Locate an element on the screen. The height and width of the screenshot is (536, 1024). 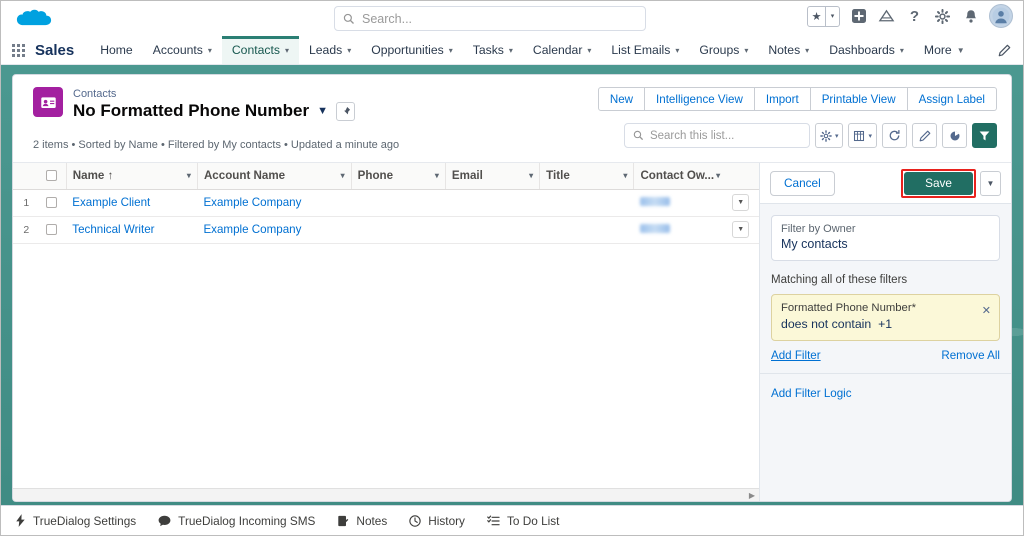
add-filter-logic-link: Add Filter Logic is located at coordinates (811, 393).